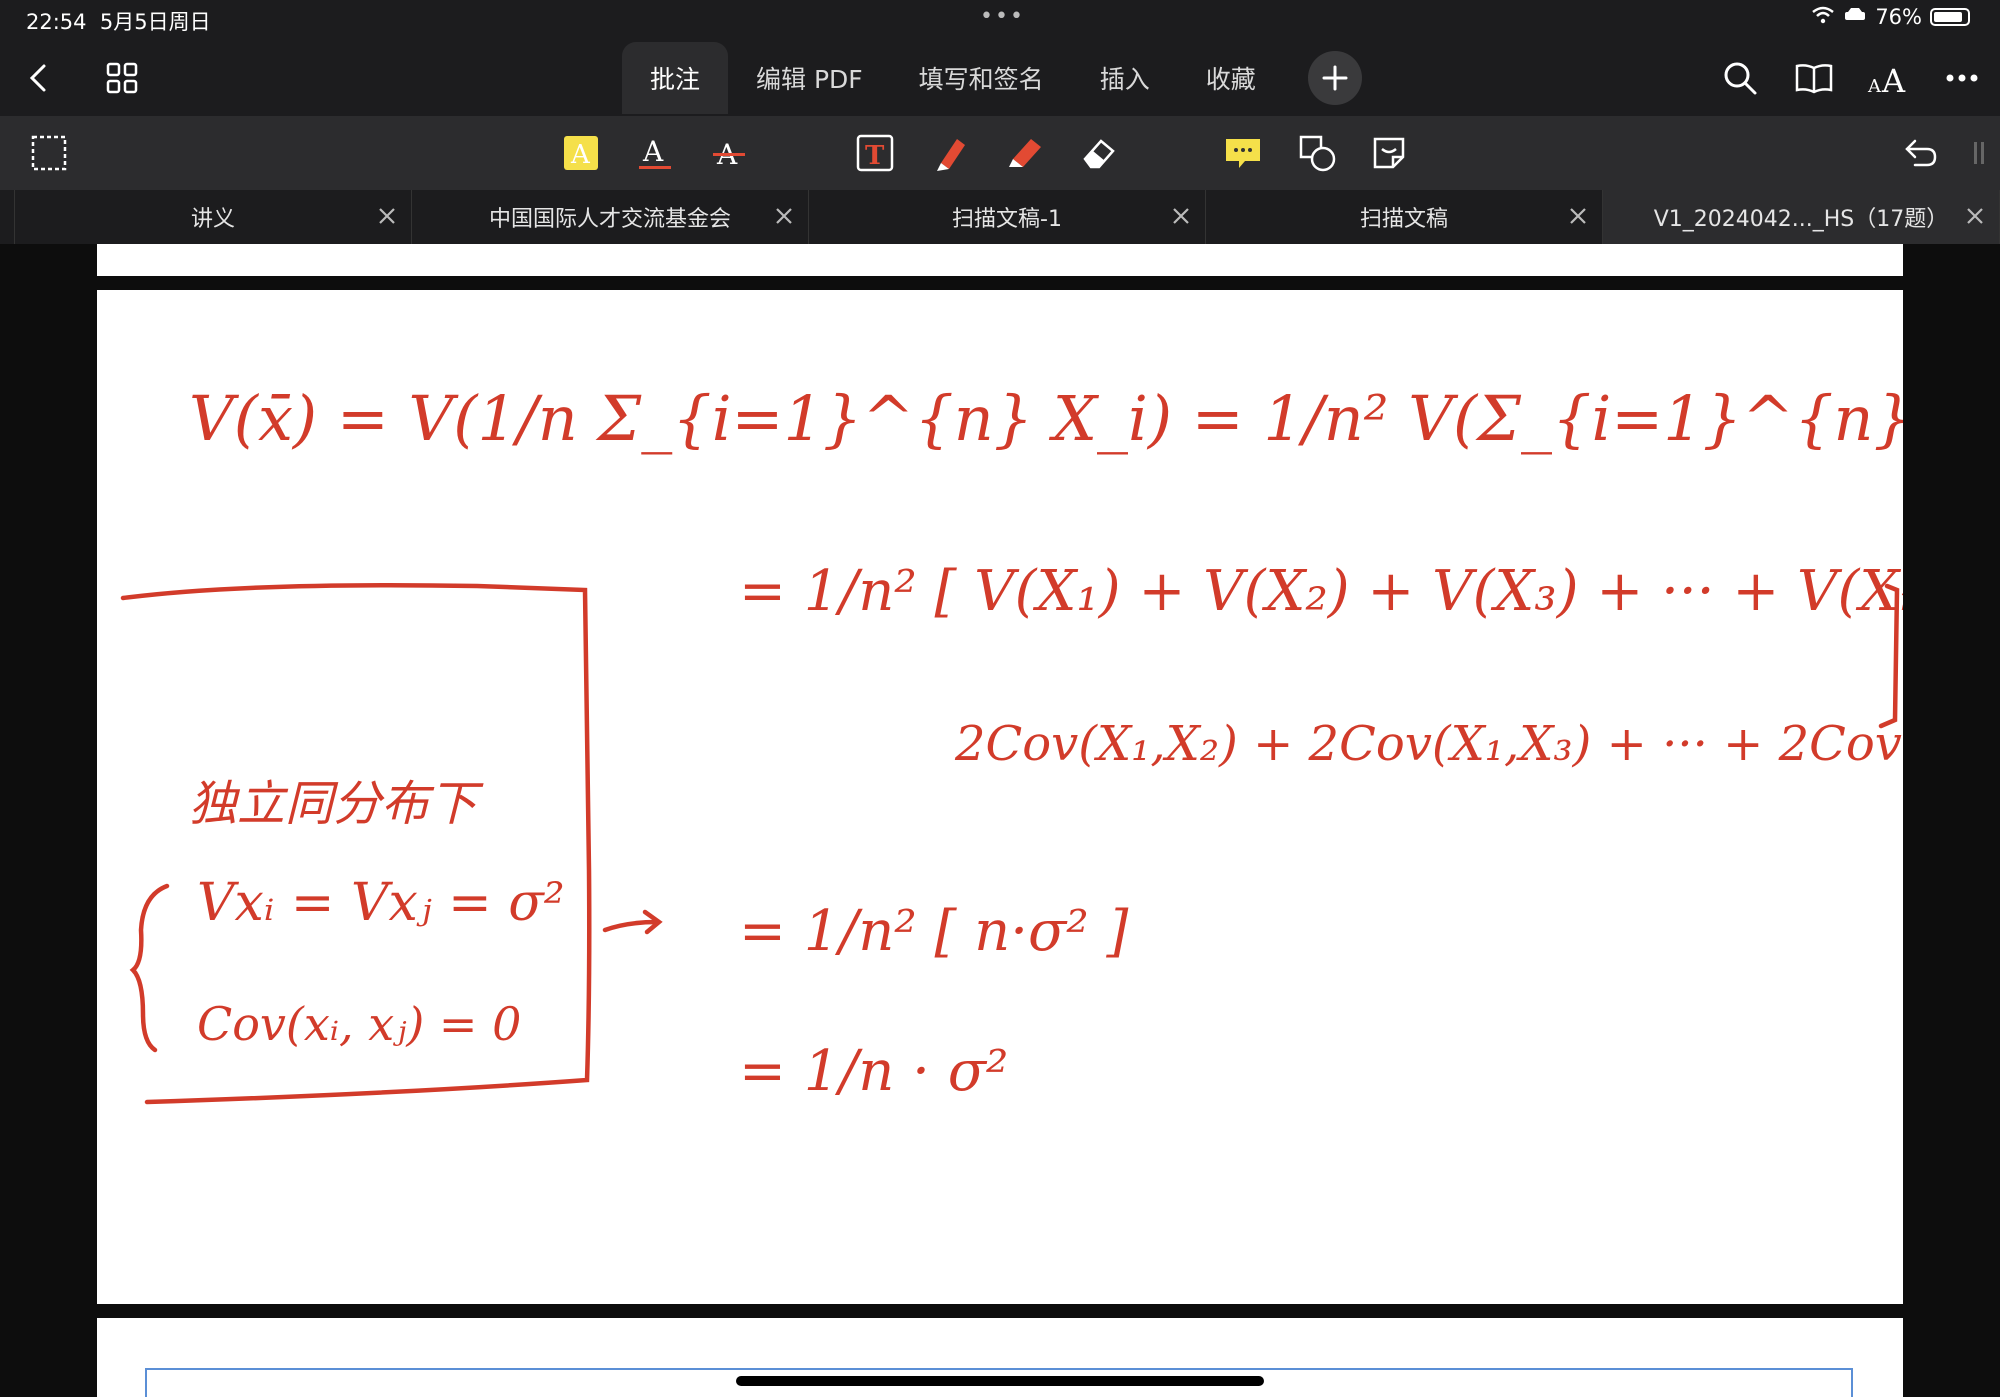 This screenshot has width=2000, height=1397. Describe the element at coordinates (873, 1071) in the screenshot. I see `hw-line5: = 1/n · σ²` at that location.